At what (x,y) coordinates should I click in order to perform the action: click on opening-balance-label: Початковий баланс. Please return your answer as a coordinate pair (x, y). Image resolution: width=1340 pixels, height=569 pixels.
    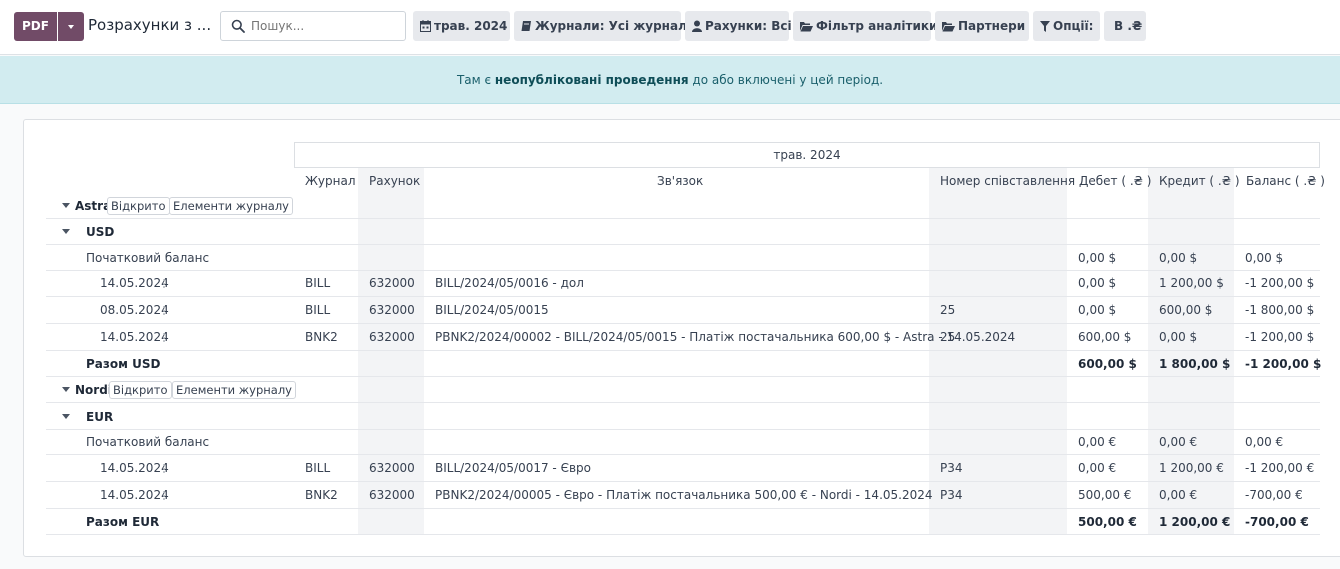
    Looking at the image, I should click on (148, 258).